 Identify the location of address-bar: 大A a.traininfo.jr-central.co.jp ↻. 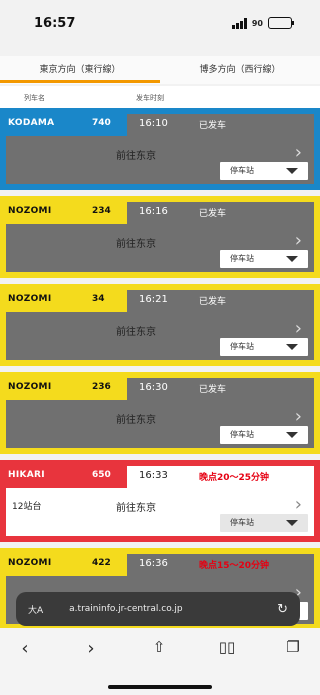
(158, 609).